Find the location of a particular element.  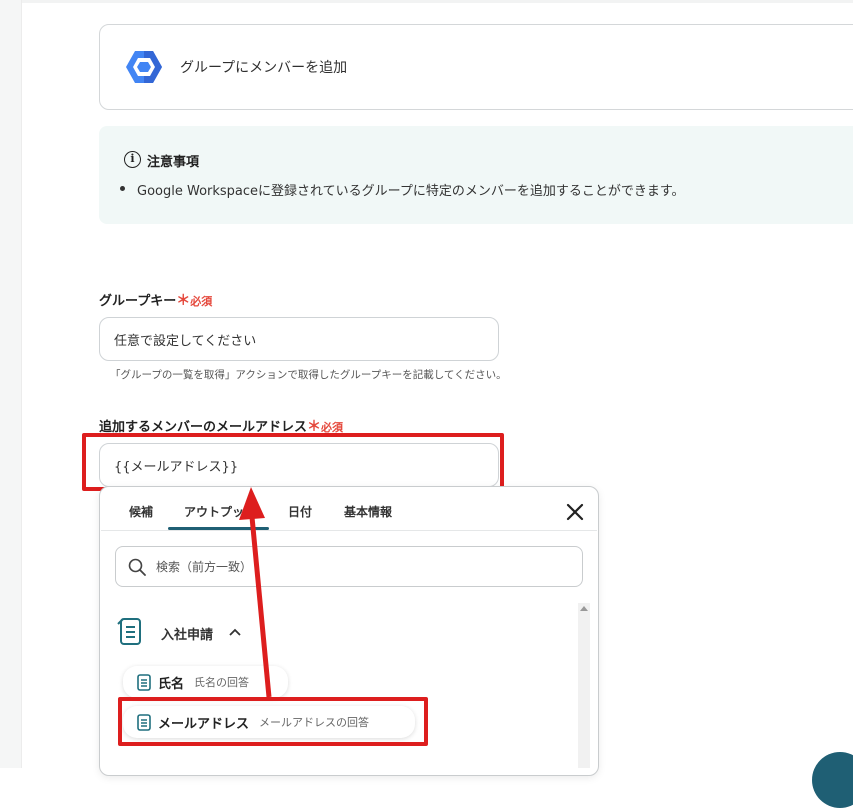

notice-title: 注意事項 is located at coordinates (173, 162).